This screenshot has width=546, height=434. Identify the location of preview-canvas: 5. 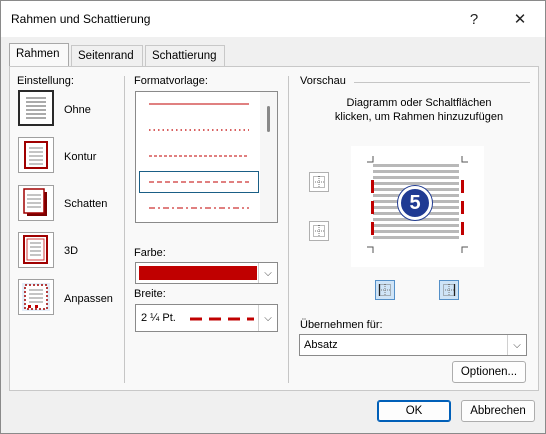
(417, 206).